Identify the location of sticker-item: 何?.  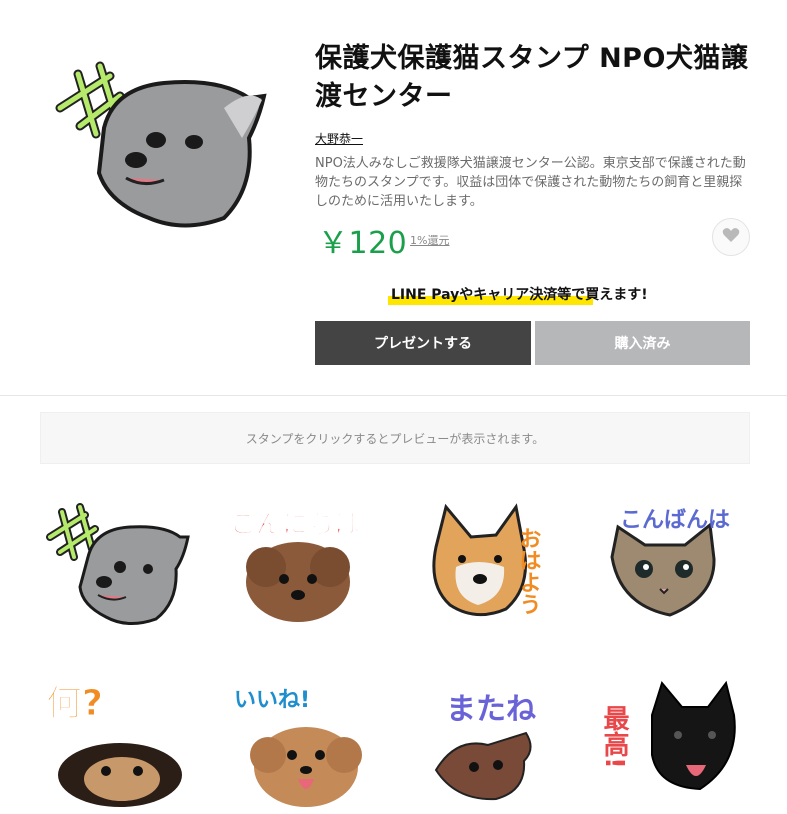
(115, 742).